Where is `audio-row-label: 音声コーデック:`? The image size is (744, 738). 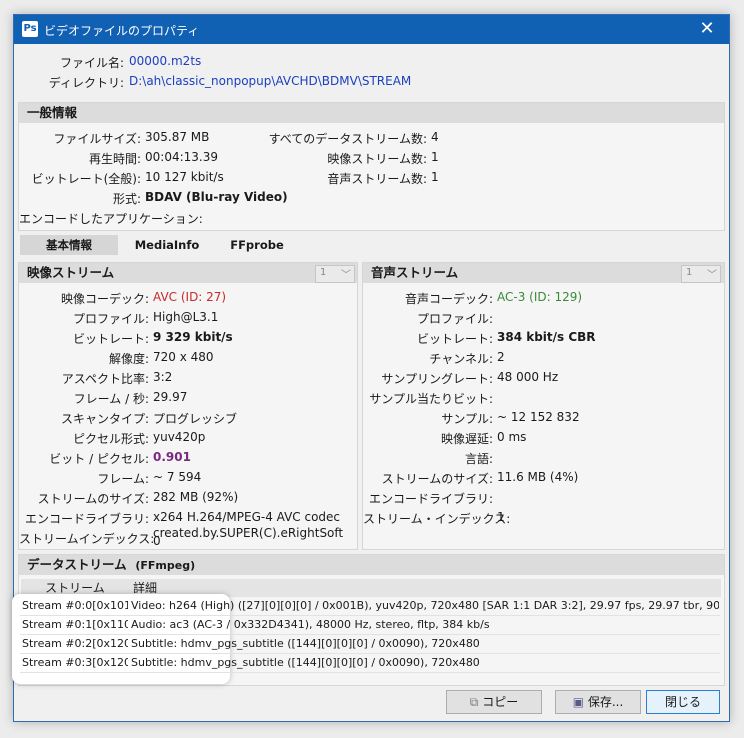
audio-row-label: 音声コーデック: is located at coordinates (448, 299).